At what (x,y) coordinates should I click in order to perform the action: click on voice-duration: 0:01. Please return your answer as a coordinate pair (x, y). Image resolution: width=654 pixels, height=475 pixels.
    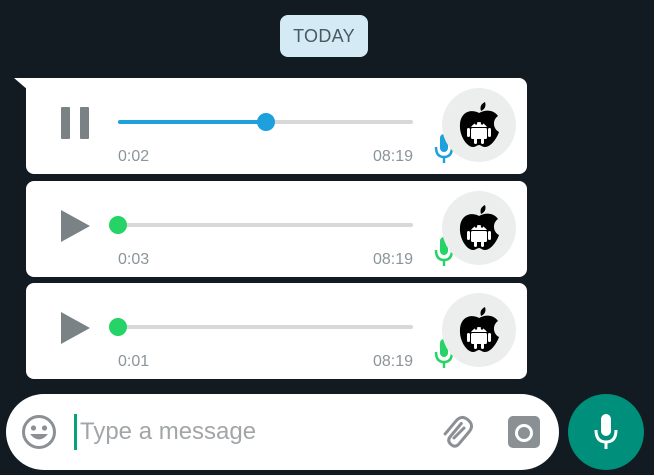
    Looking at the image, I should click on (134, 361).